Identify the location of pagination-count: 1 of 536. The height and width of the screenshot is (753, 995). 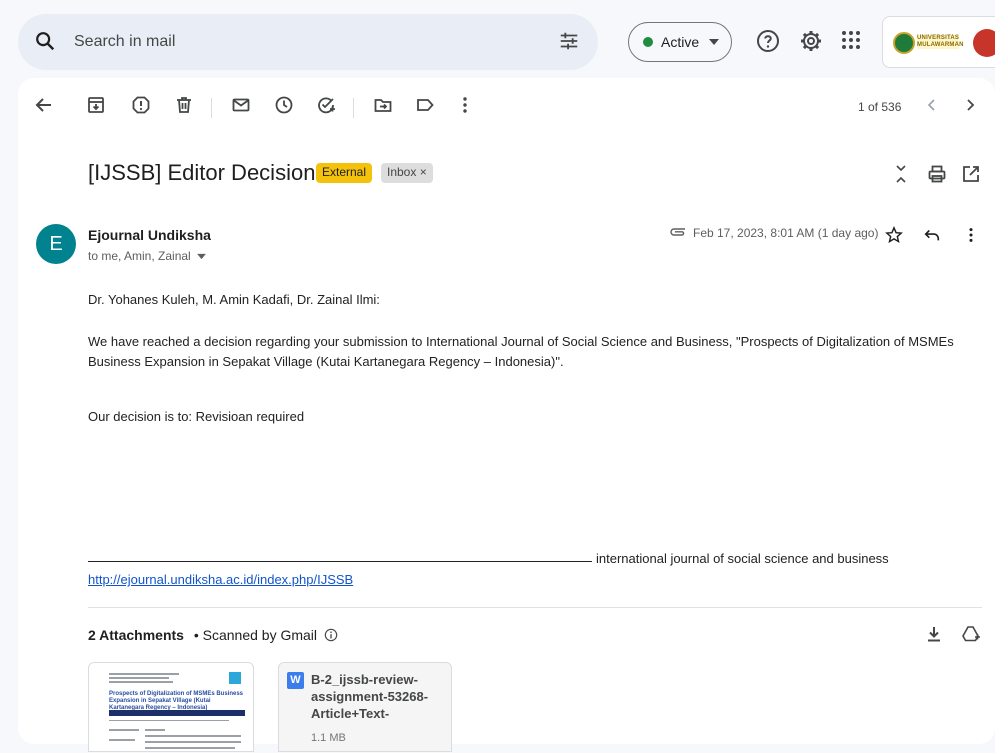
(880, 107).